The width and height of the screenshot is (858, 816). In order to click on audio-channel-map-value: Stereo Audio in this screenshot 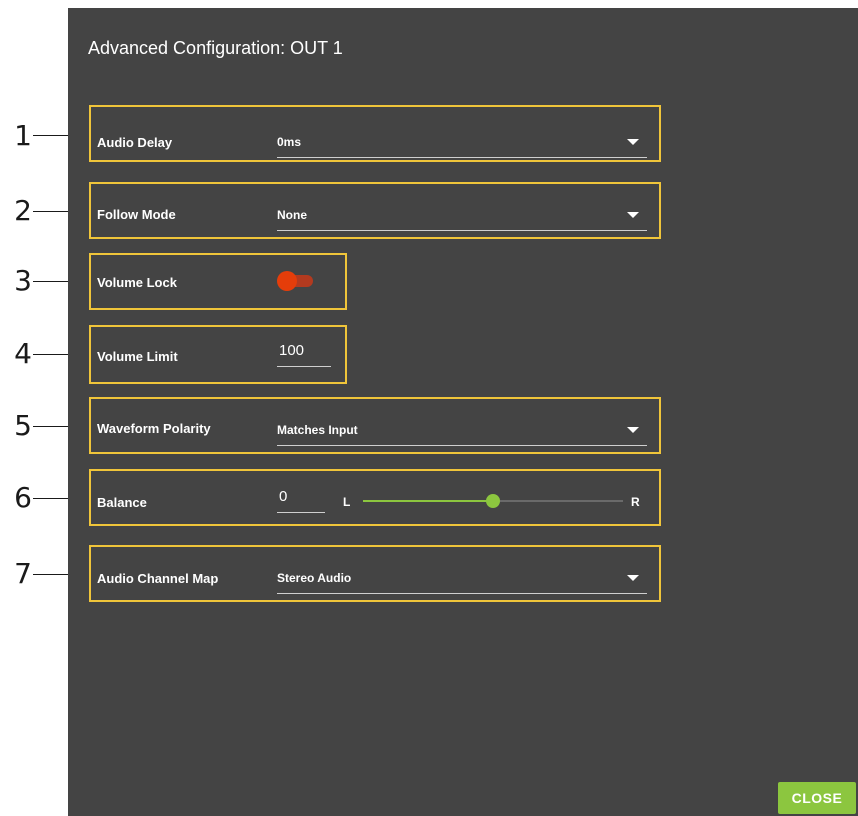, I will do `click(314, 578)`.